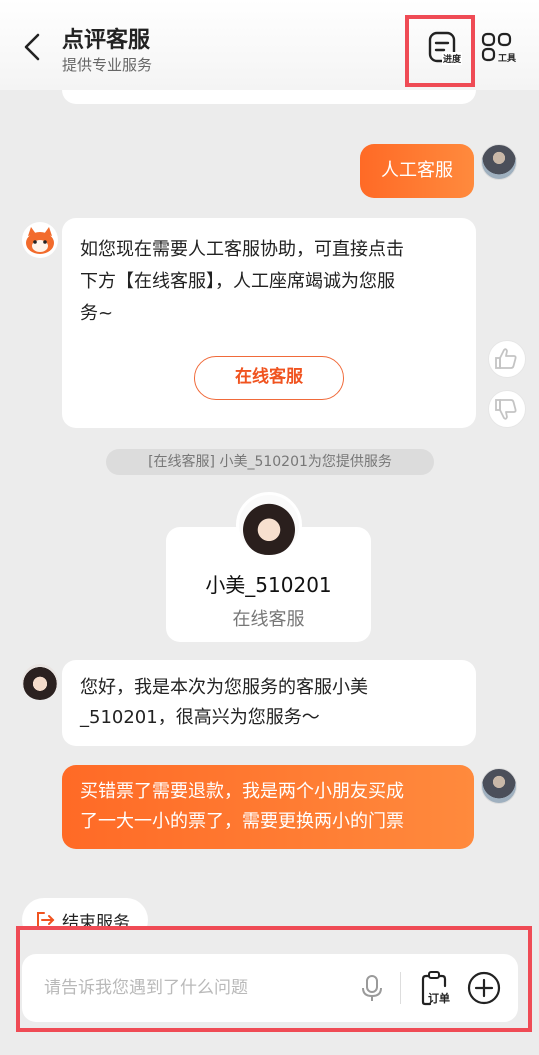 This screenshot has height=1055, width=539. Describe the element at coordinates (269, 703) in the screenshot. I see `agent-message-bubble: 您好，我是本次为您服务的客服小美 _510201，很高兴为您服务～` at that location.